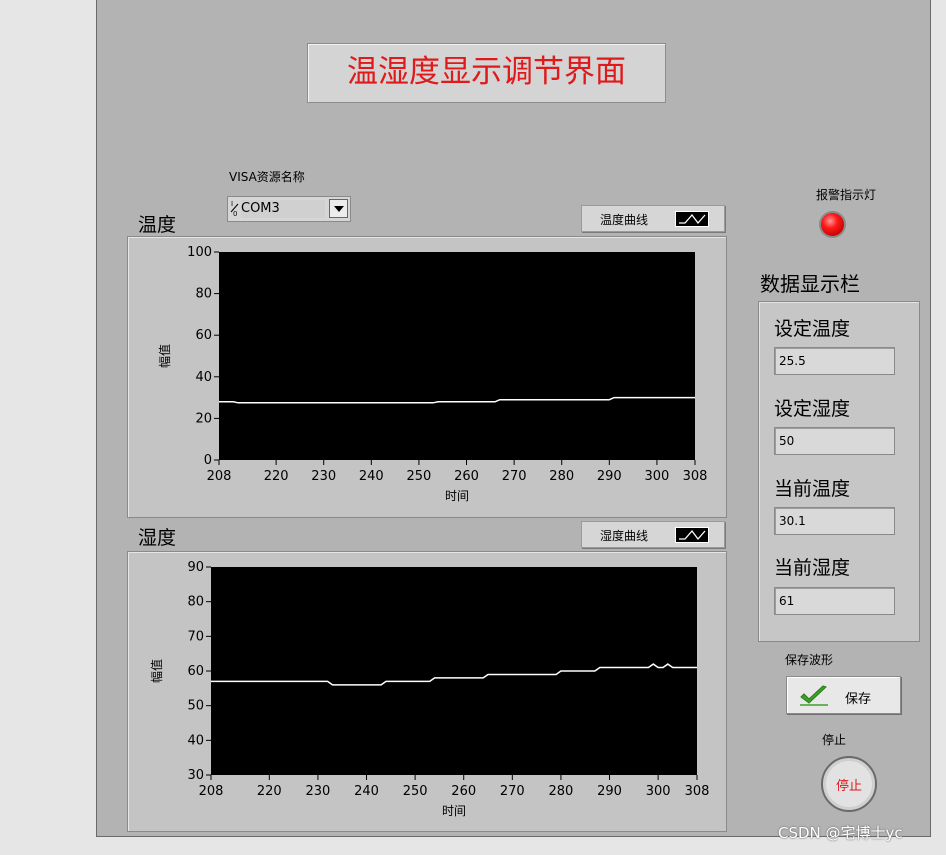 The height and width of the screenshot is (855, 946). I want to click on temperature-y-axis-title: 幅值, so click(164, 356).